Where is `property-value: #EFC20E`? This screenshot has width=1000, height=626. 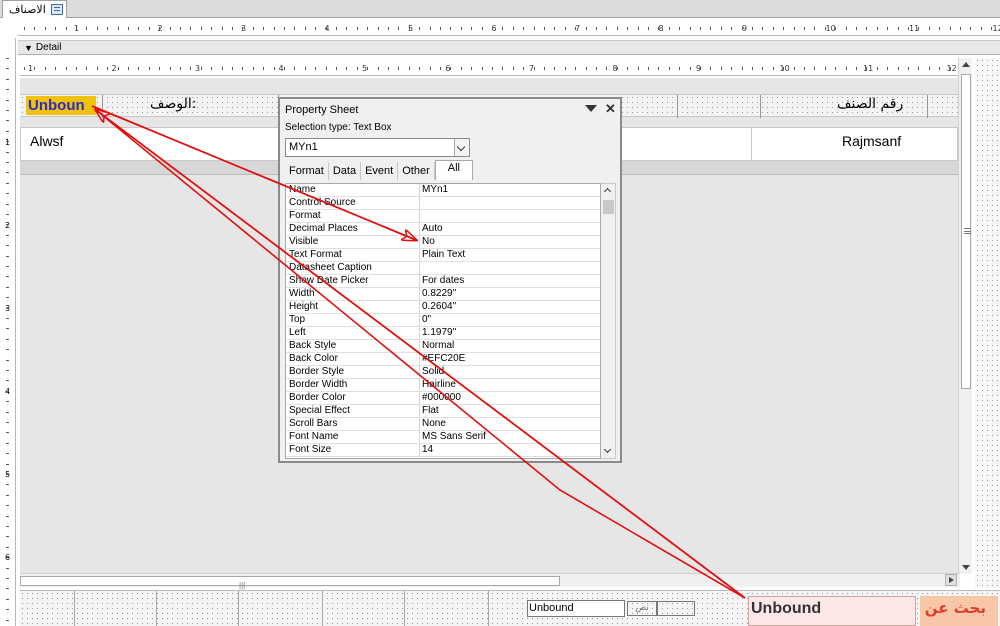
property-value: #EFC20E is located at coordinates (442, 359).